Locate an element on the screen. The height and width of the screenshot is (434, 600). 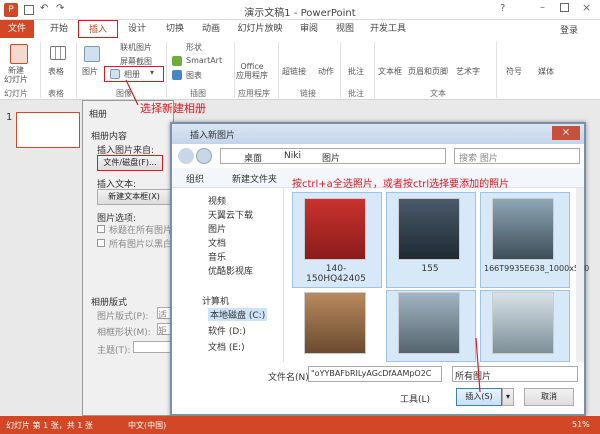
arrow-to-insert is located at coordinates (478, 365).